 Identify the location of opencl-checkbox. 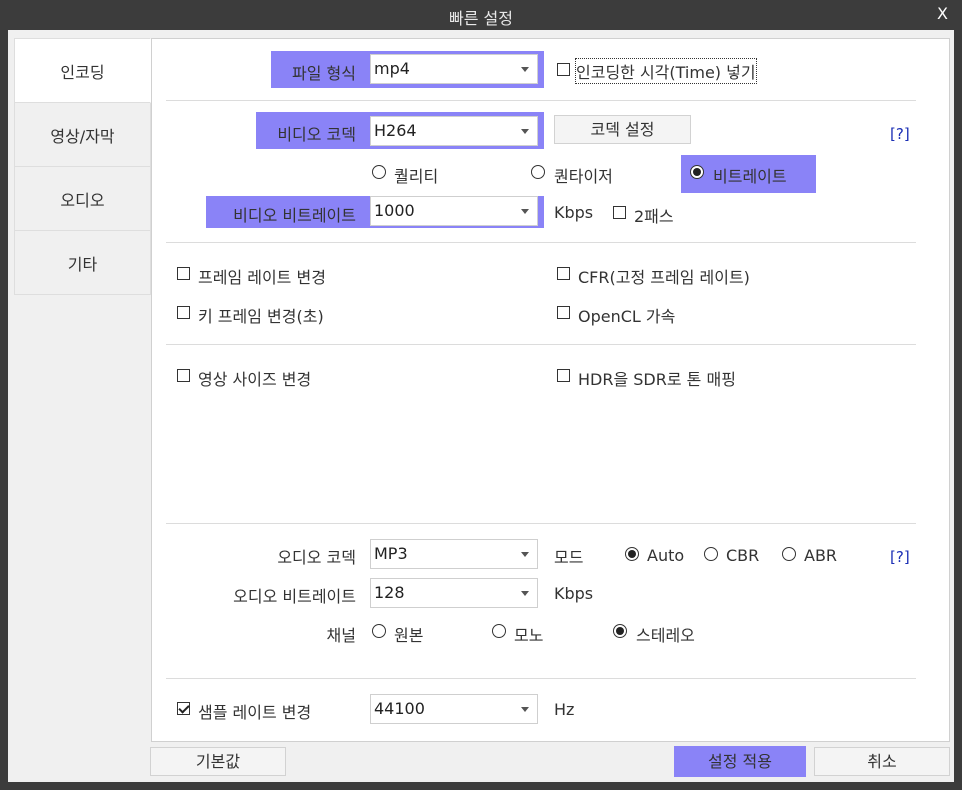
(563, 312).